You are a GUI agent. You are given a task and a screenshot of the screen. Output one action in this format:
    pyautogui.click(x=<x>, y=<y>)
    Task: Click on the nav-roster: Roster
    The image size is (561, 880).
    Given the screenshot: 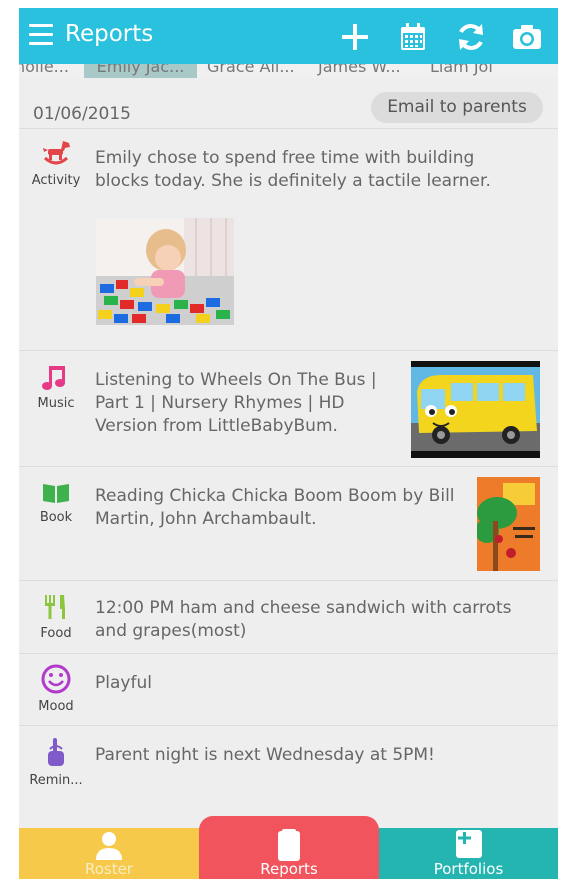 What is the action you would take?
    pyautogui.click(x=109, y=853)
    